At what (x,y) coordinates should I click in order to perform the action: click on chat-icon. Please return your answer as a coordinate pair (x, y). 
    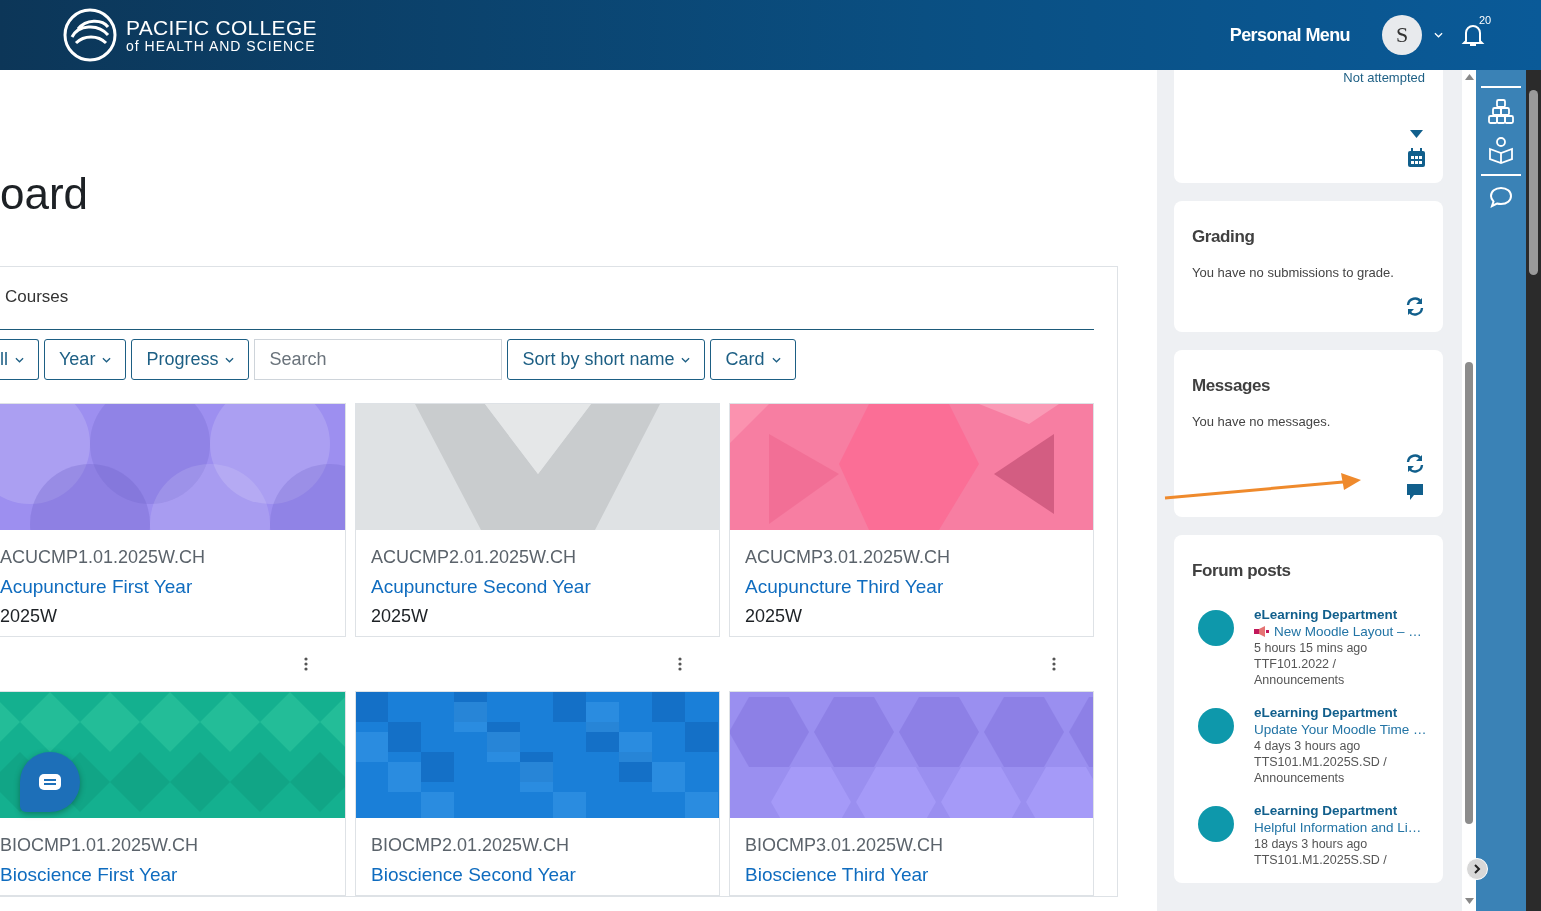
    Looking at the image, I should click on (1501, 197).